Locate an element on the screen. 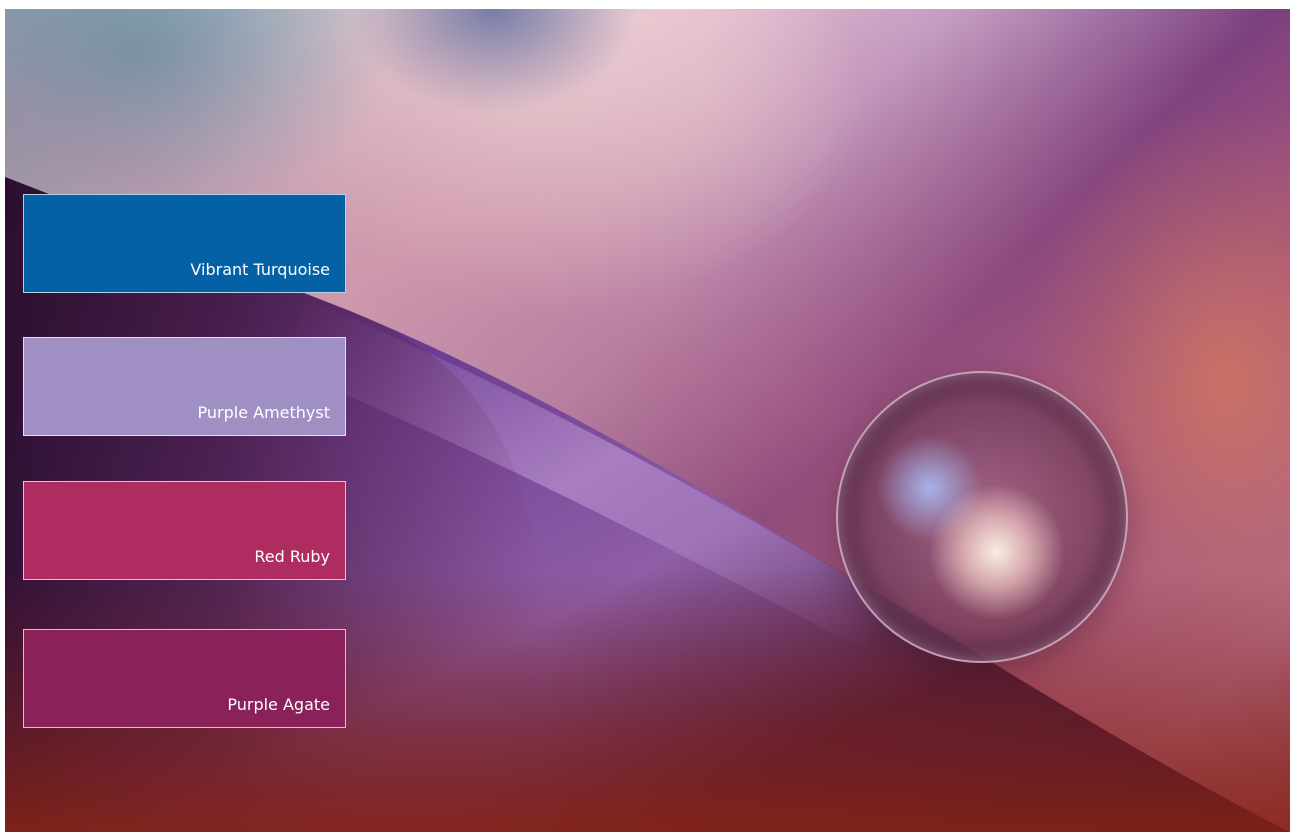 This screenshot has height=837, width=1295. swatch-label: Vibrant Turquoise is located at coordinates (260, 269).